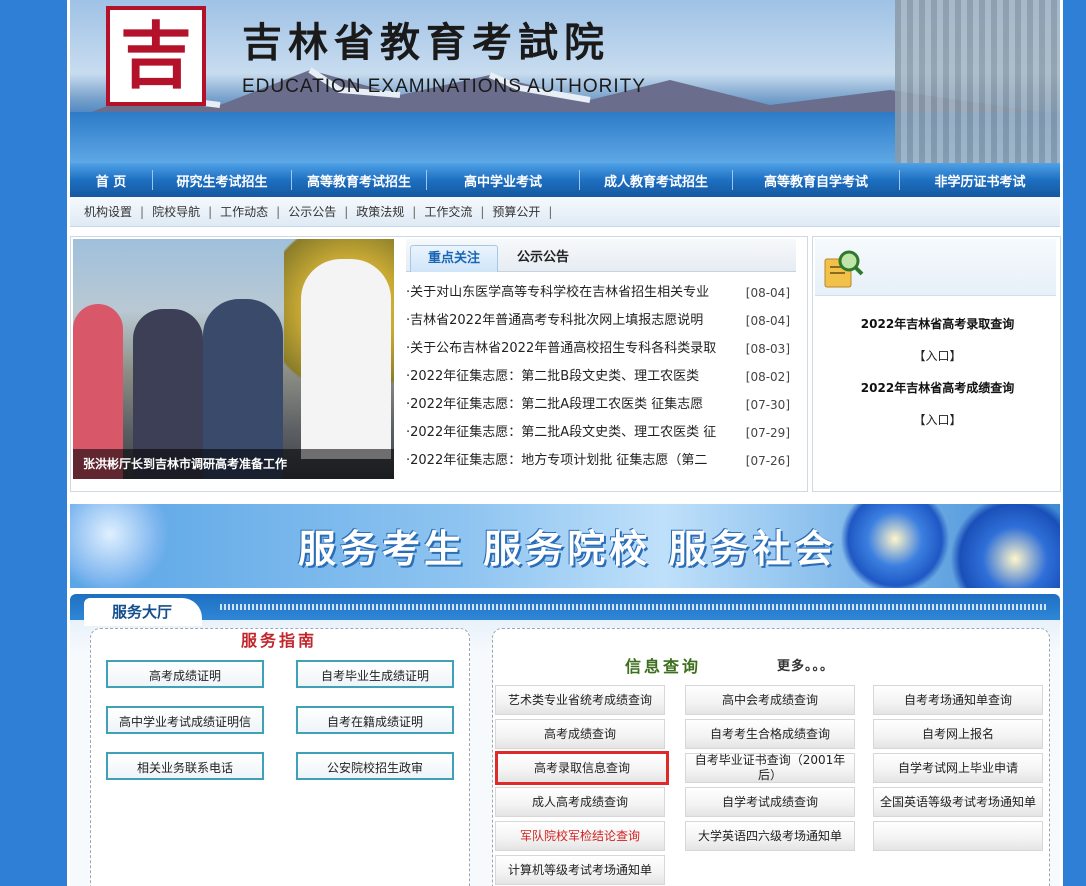 Image resolution: width=1086 pixels, height=886 pixels. I want to click on query-button: 成人高考成绩查询, so click(580, 802).